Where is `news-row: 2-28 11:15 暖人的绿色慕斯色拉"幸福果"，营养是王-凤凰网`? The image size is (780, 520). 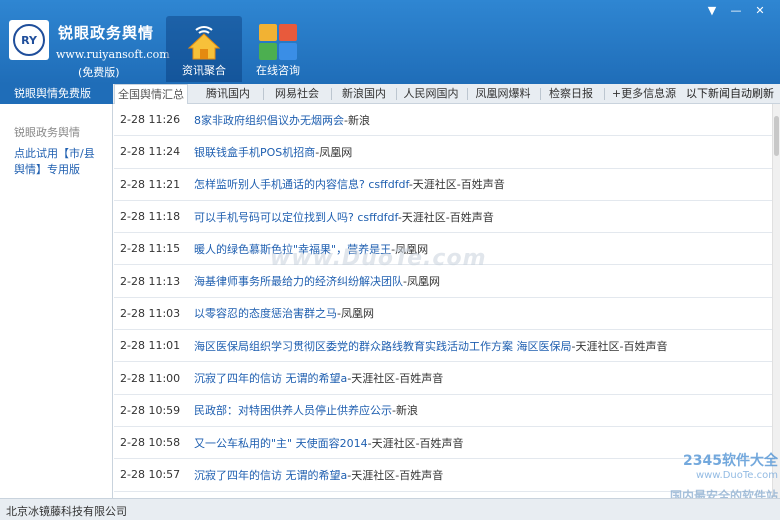
news-row: 2-28 11:15 暖人的绿色慕斯色拉"幸福果"，营养是王-凤凰网 is located at coordinates (443, 249).